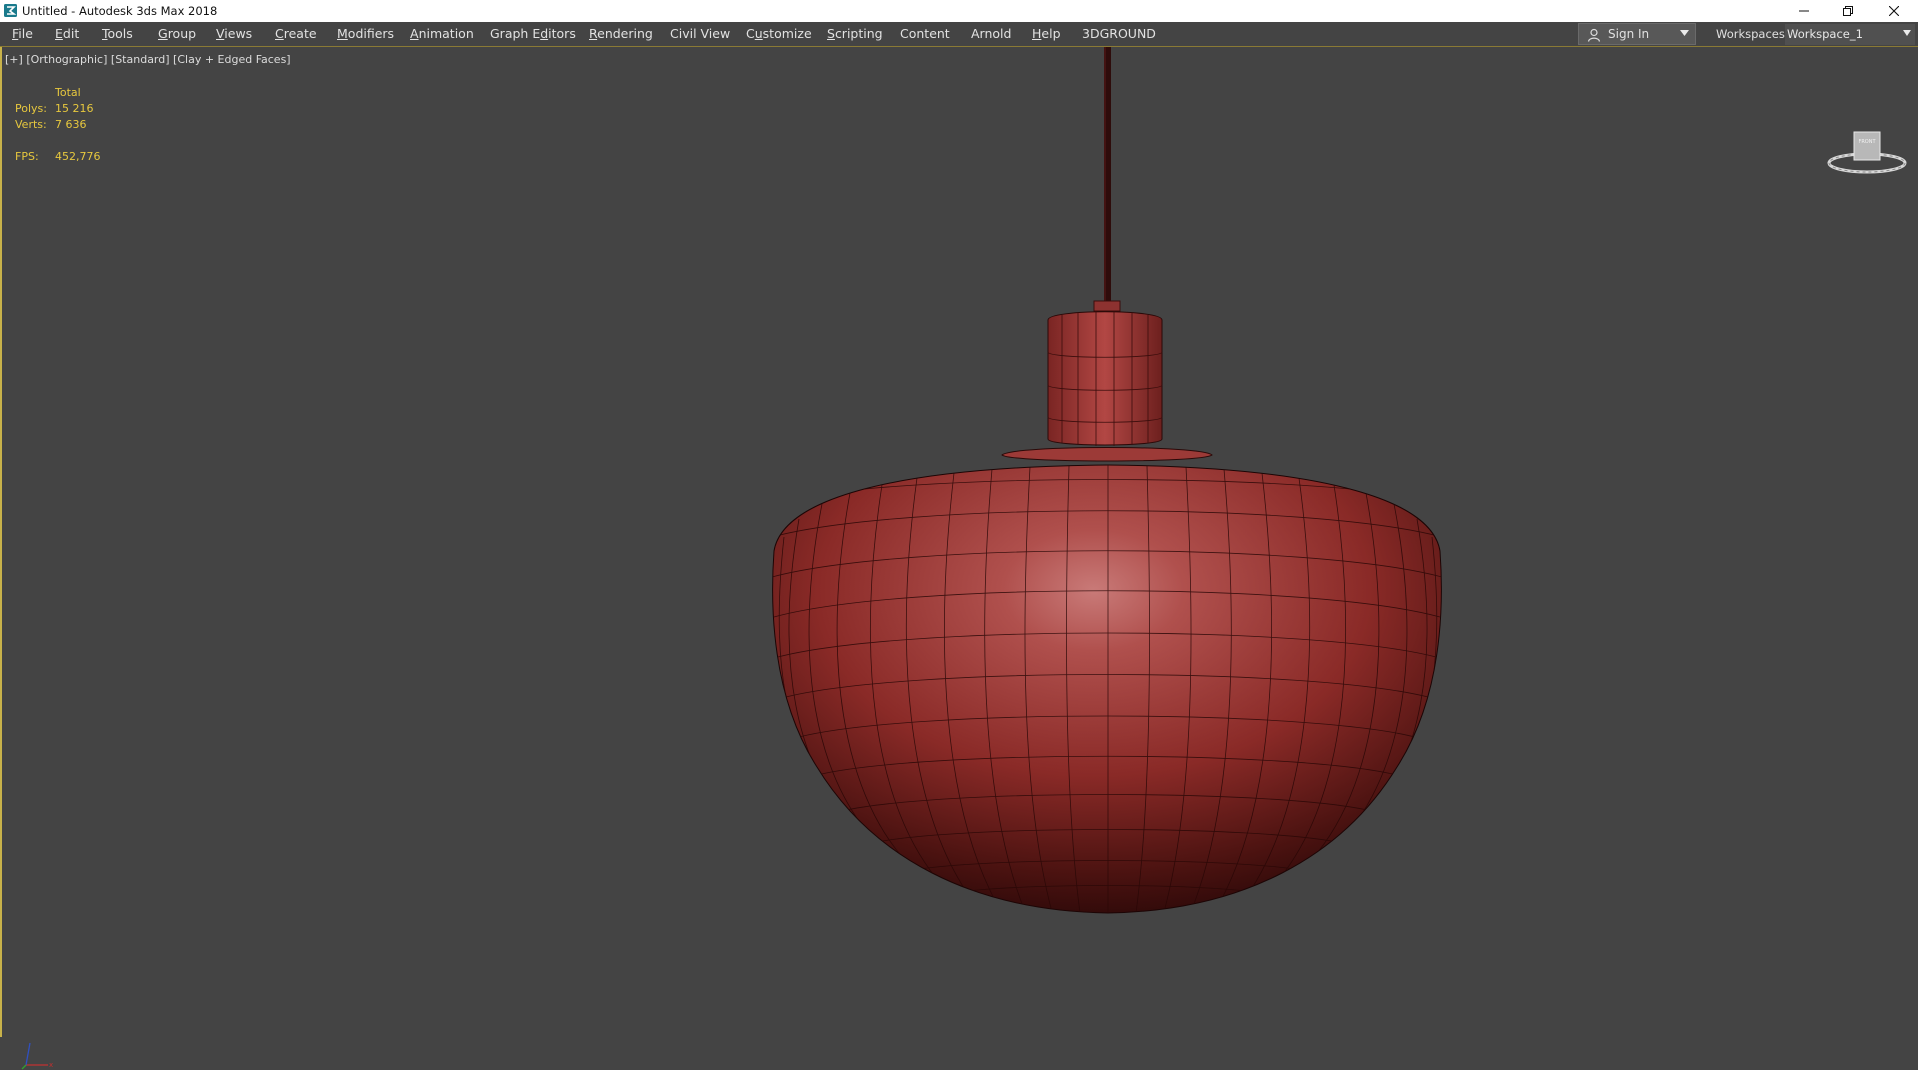 This screenshot has width=1918, height=1070. I want to click on sign-in-dropdown: Sign In, so click(1637, 34).